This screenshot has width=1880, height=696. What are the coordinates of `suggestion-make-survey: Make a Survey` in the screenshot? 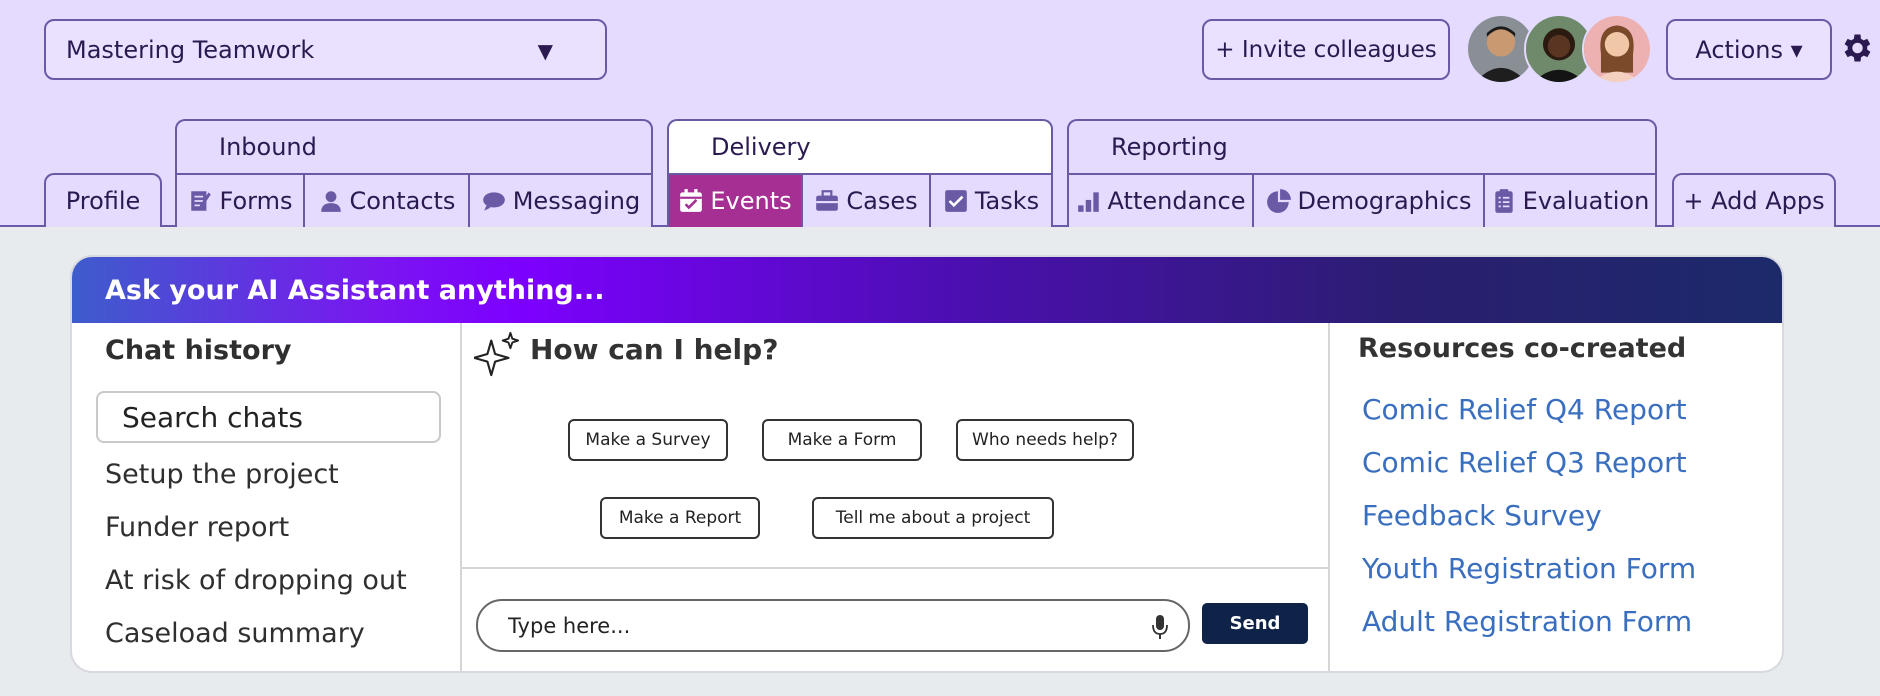 It's located at (648, 440).